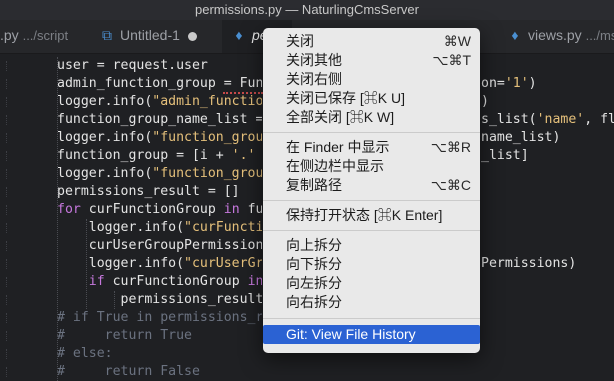  I want to click on tab-label: Untitled-1, so click(150, 35).